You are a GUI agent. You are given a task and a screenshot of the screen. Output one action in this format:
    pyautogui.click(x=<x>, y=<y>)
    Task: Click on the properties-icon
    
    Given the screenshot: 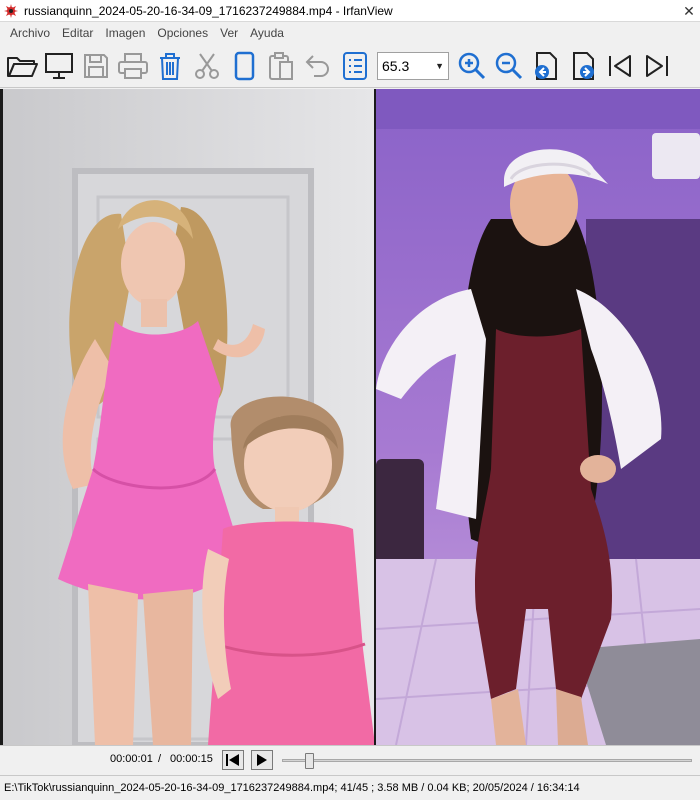 What is the action you would take?
    pyautogui.click(x=354, y=66)
    